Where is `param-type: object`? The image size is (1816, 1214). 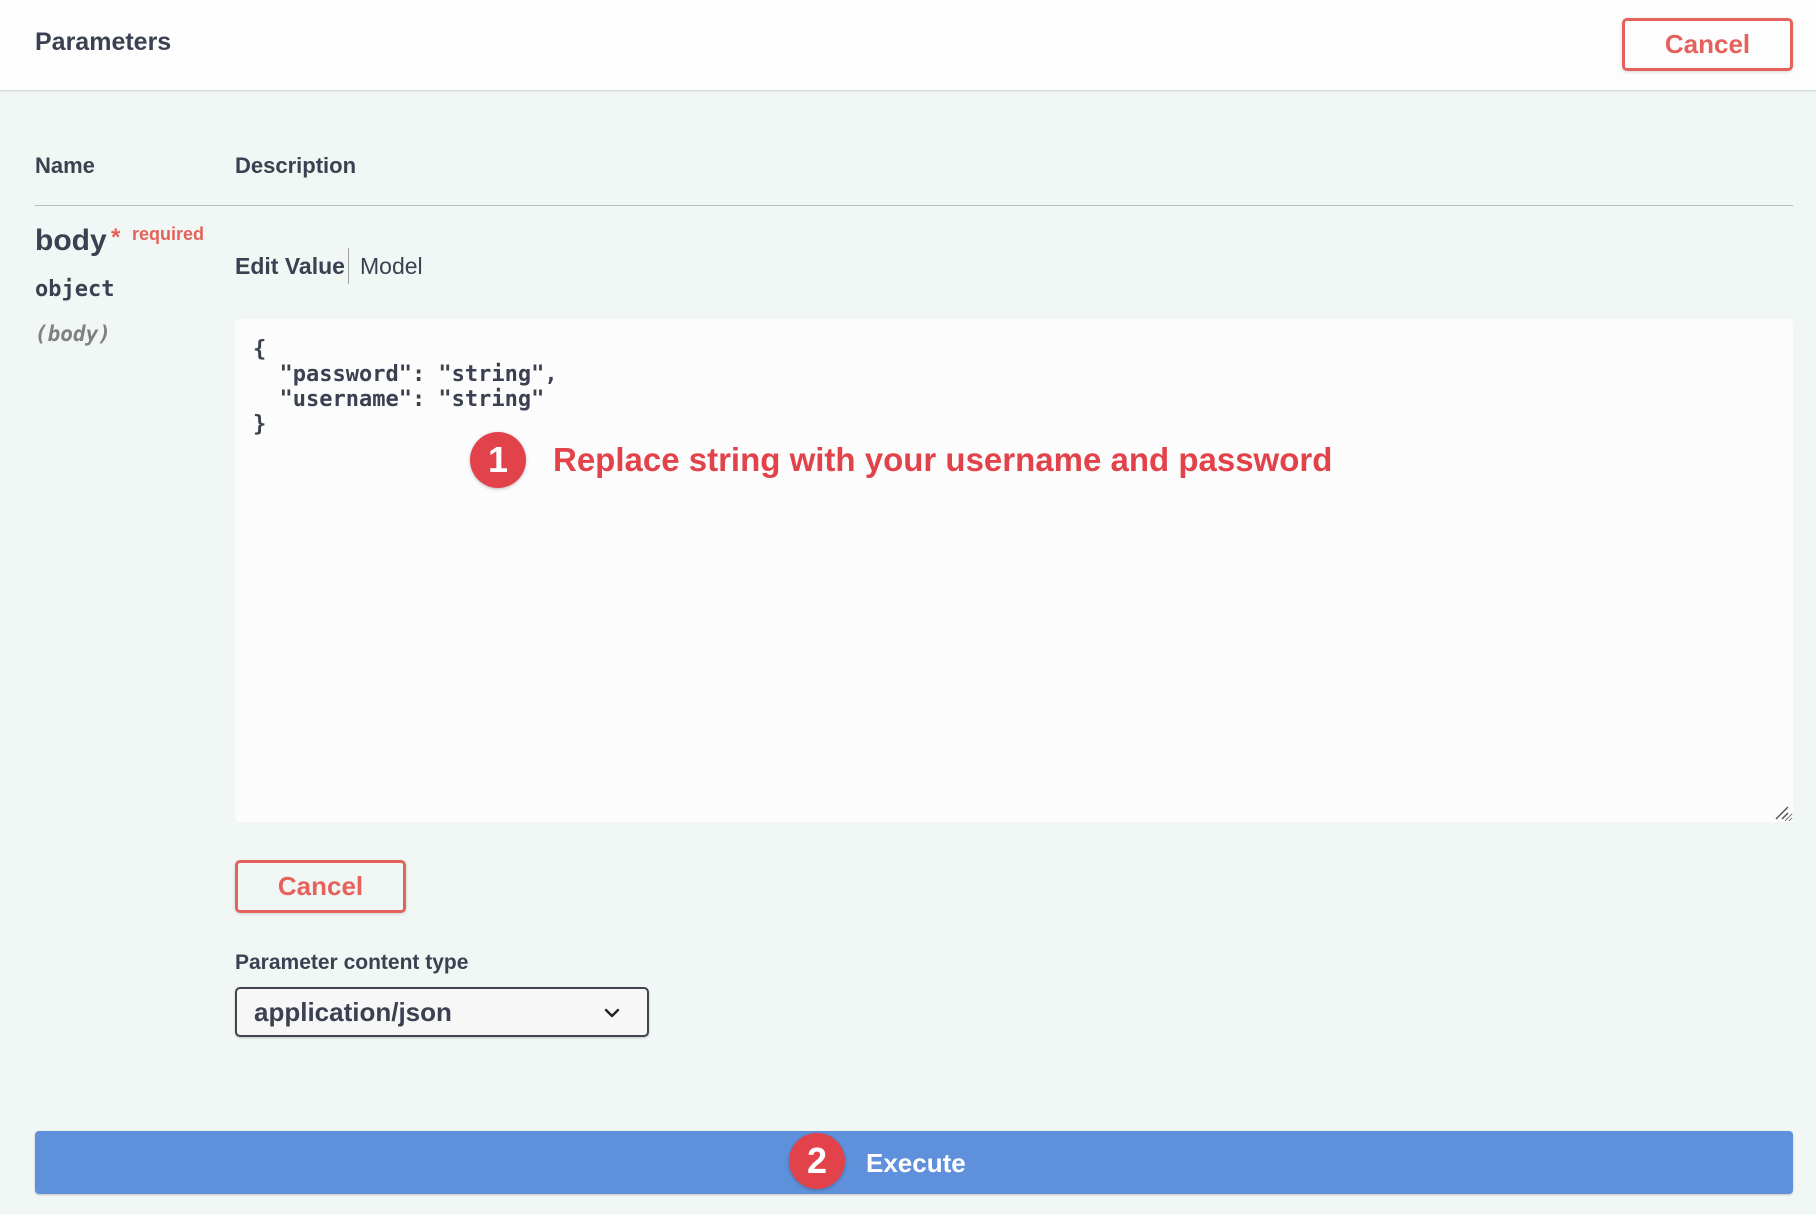 param-type: object is located at coordinates (75, 289).